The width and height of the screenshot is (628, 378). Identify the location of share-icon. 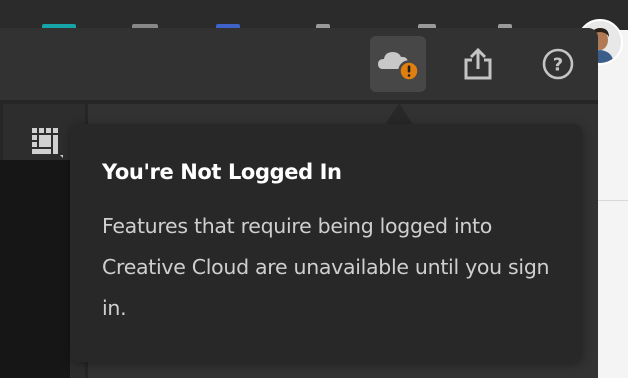
(478, 63).